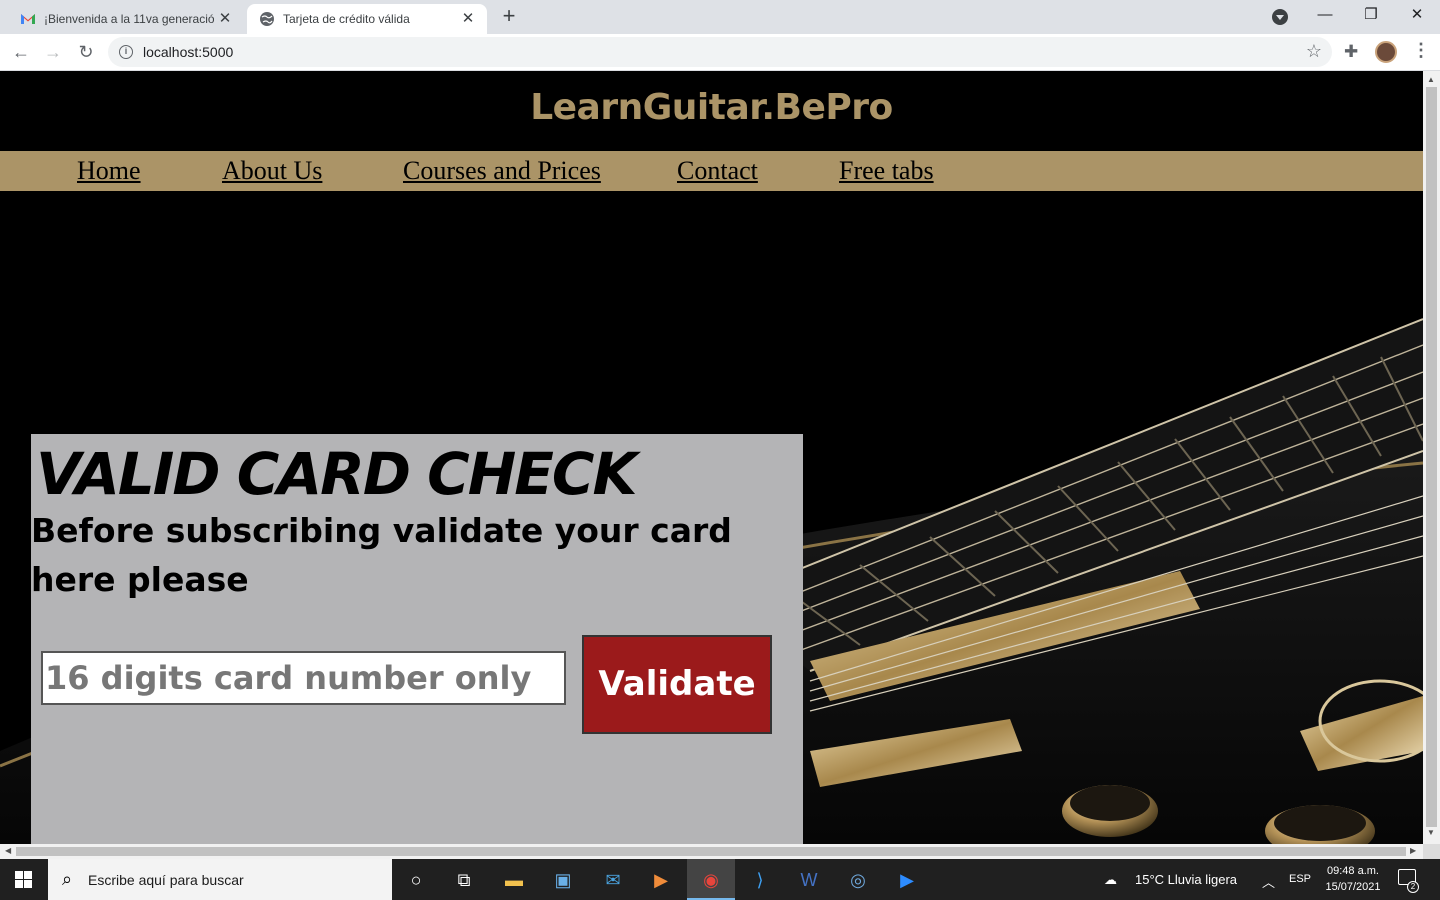 This screenshot has height=900, width=1440. What do you see at coordinates (53, 52) in the screenshot?
I see `forward-icon: →` at bounding box center [53, 52].